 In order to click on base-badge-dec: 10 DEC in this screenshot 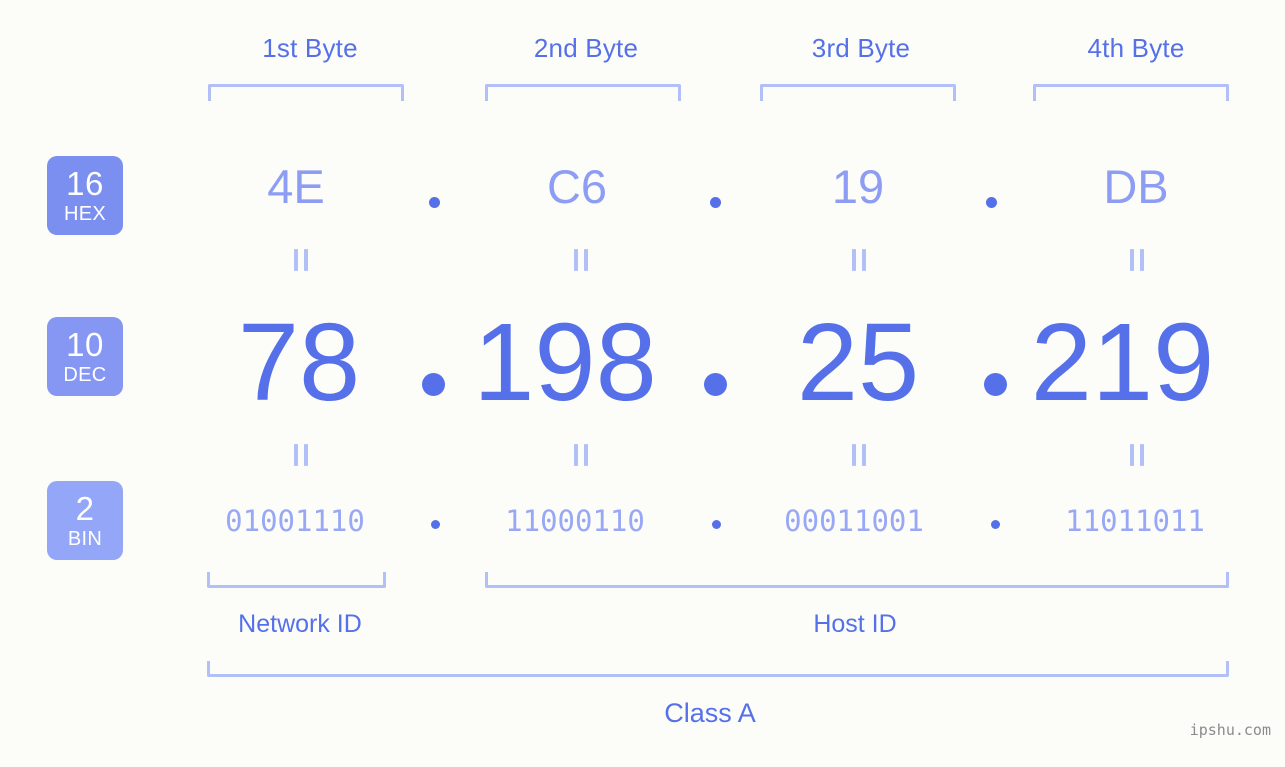, I will do `click(85, 356)`.